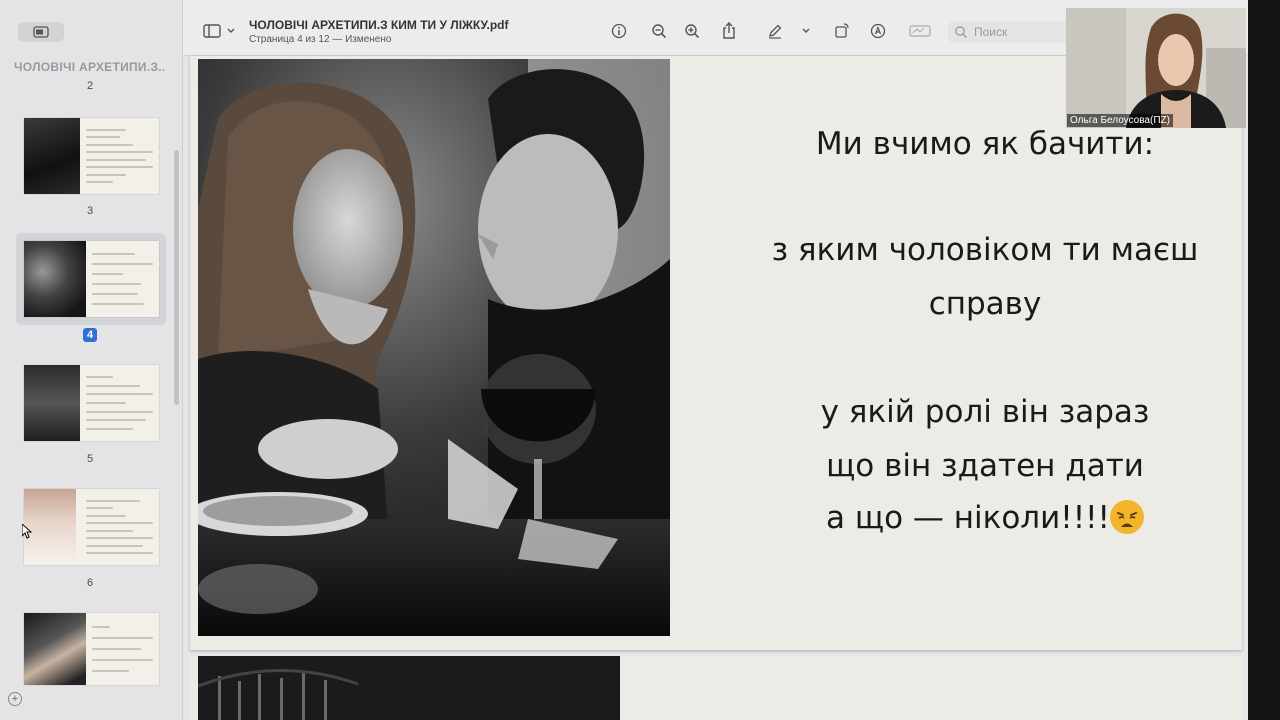  What do you see at coordinates (985, 412) in the screenshot?
I see `slide-text-line: у якій ролі він зараз` at bounding box center [985, 412].